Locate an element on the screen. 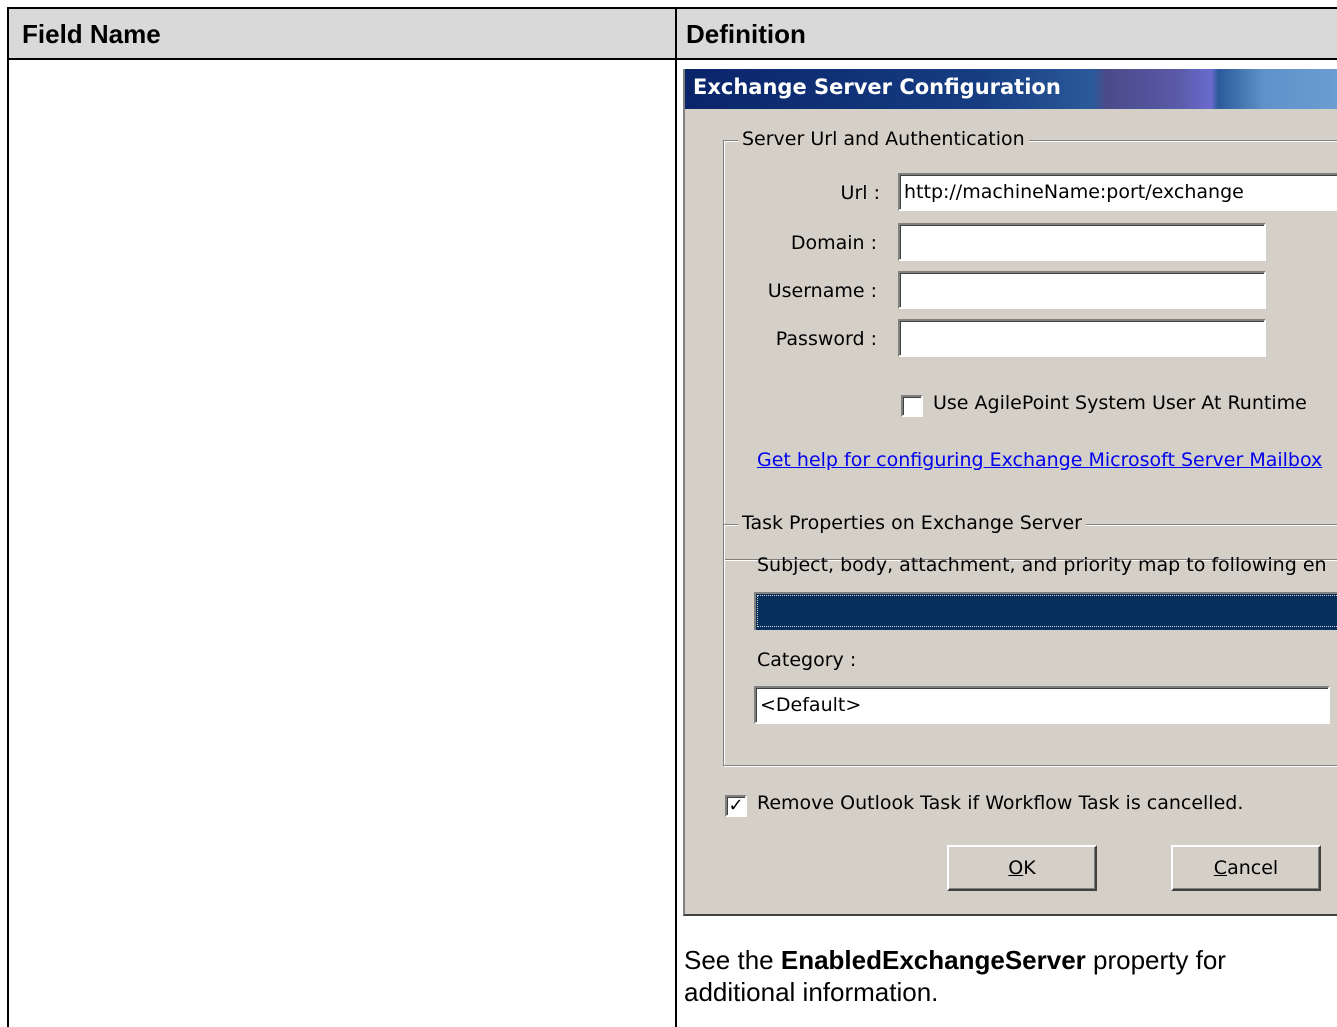 This screenshot has height=1027, width=1337. cancel-button: Cancel is located at coordinates (1246, 868).